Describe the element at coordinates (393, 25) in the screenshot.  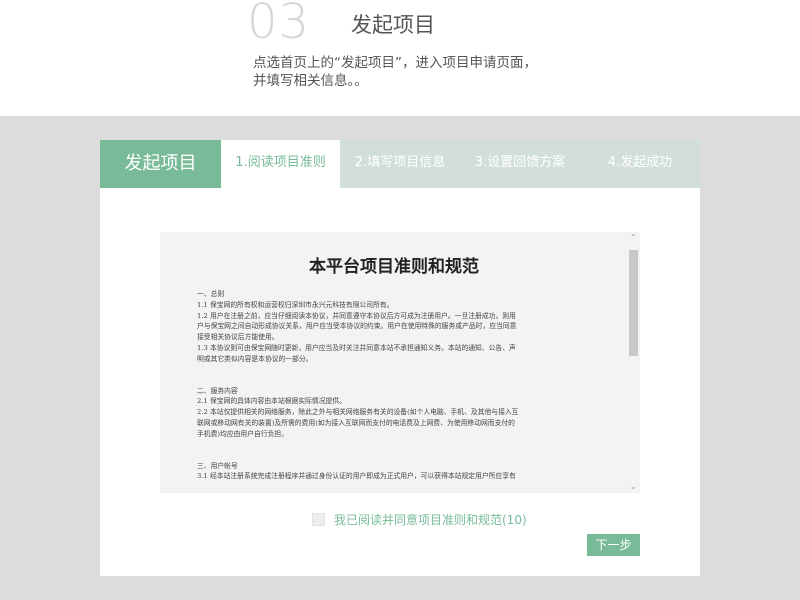
I see `step-title: 发起项目` at that location.